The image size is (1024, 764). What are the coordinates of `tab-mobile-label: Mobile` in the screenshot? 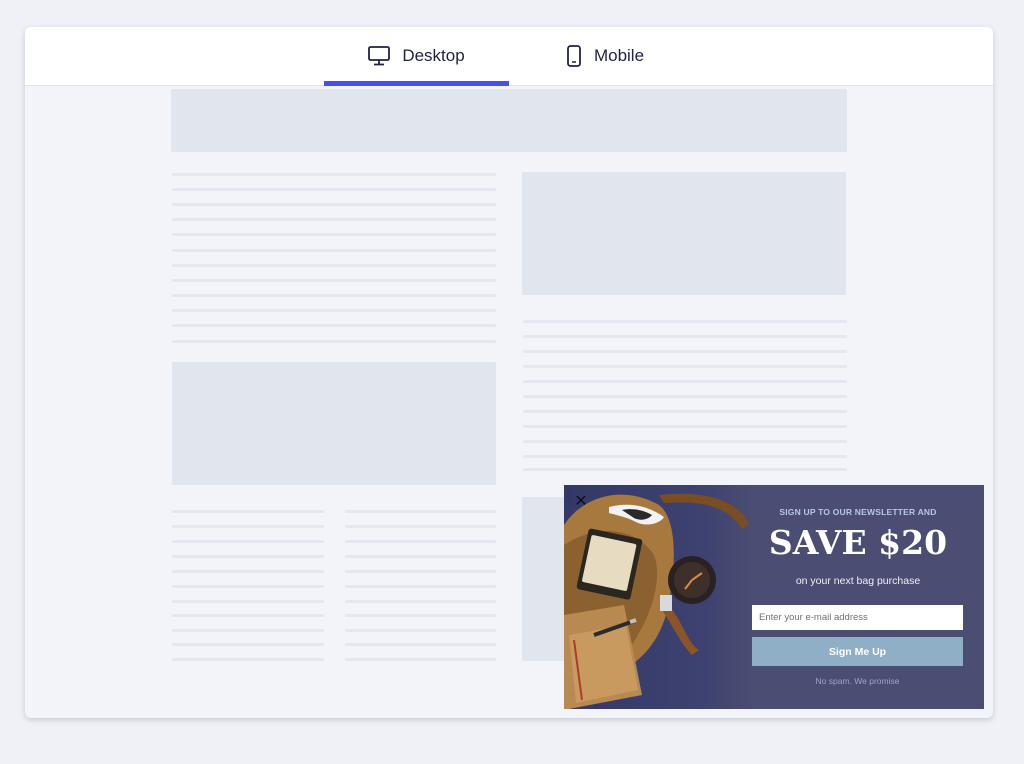 It's located at (619, 55).